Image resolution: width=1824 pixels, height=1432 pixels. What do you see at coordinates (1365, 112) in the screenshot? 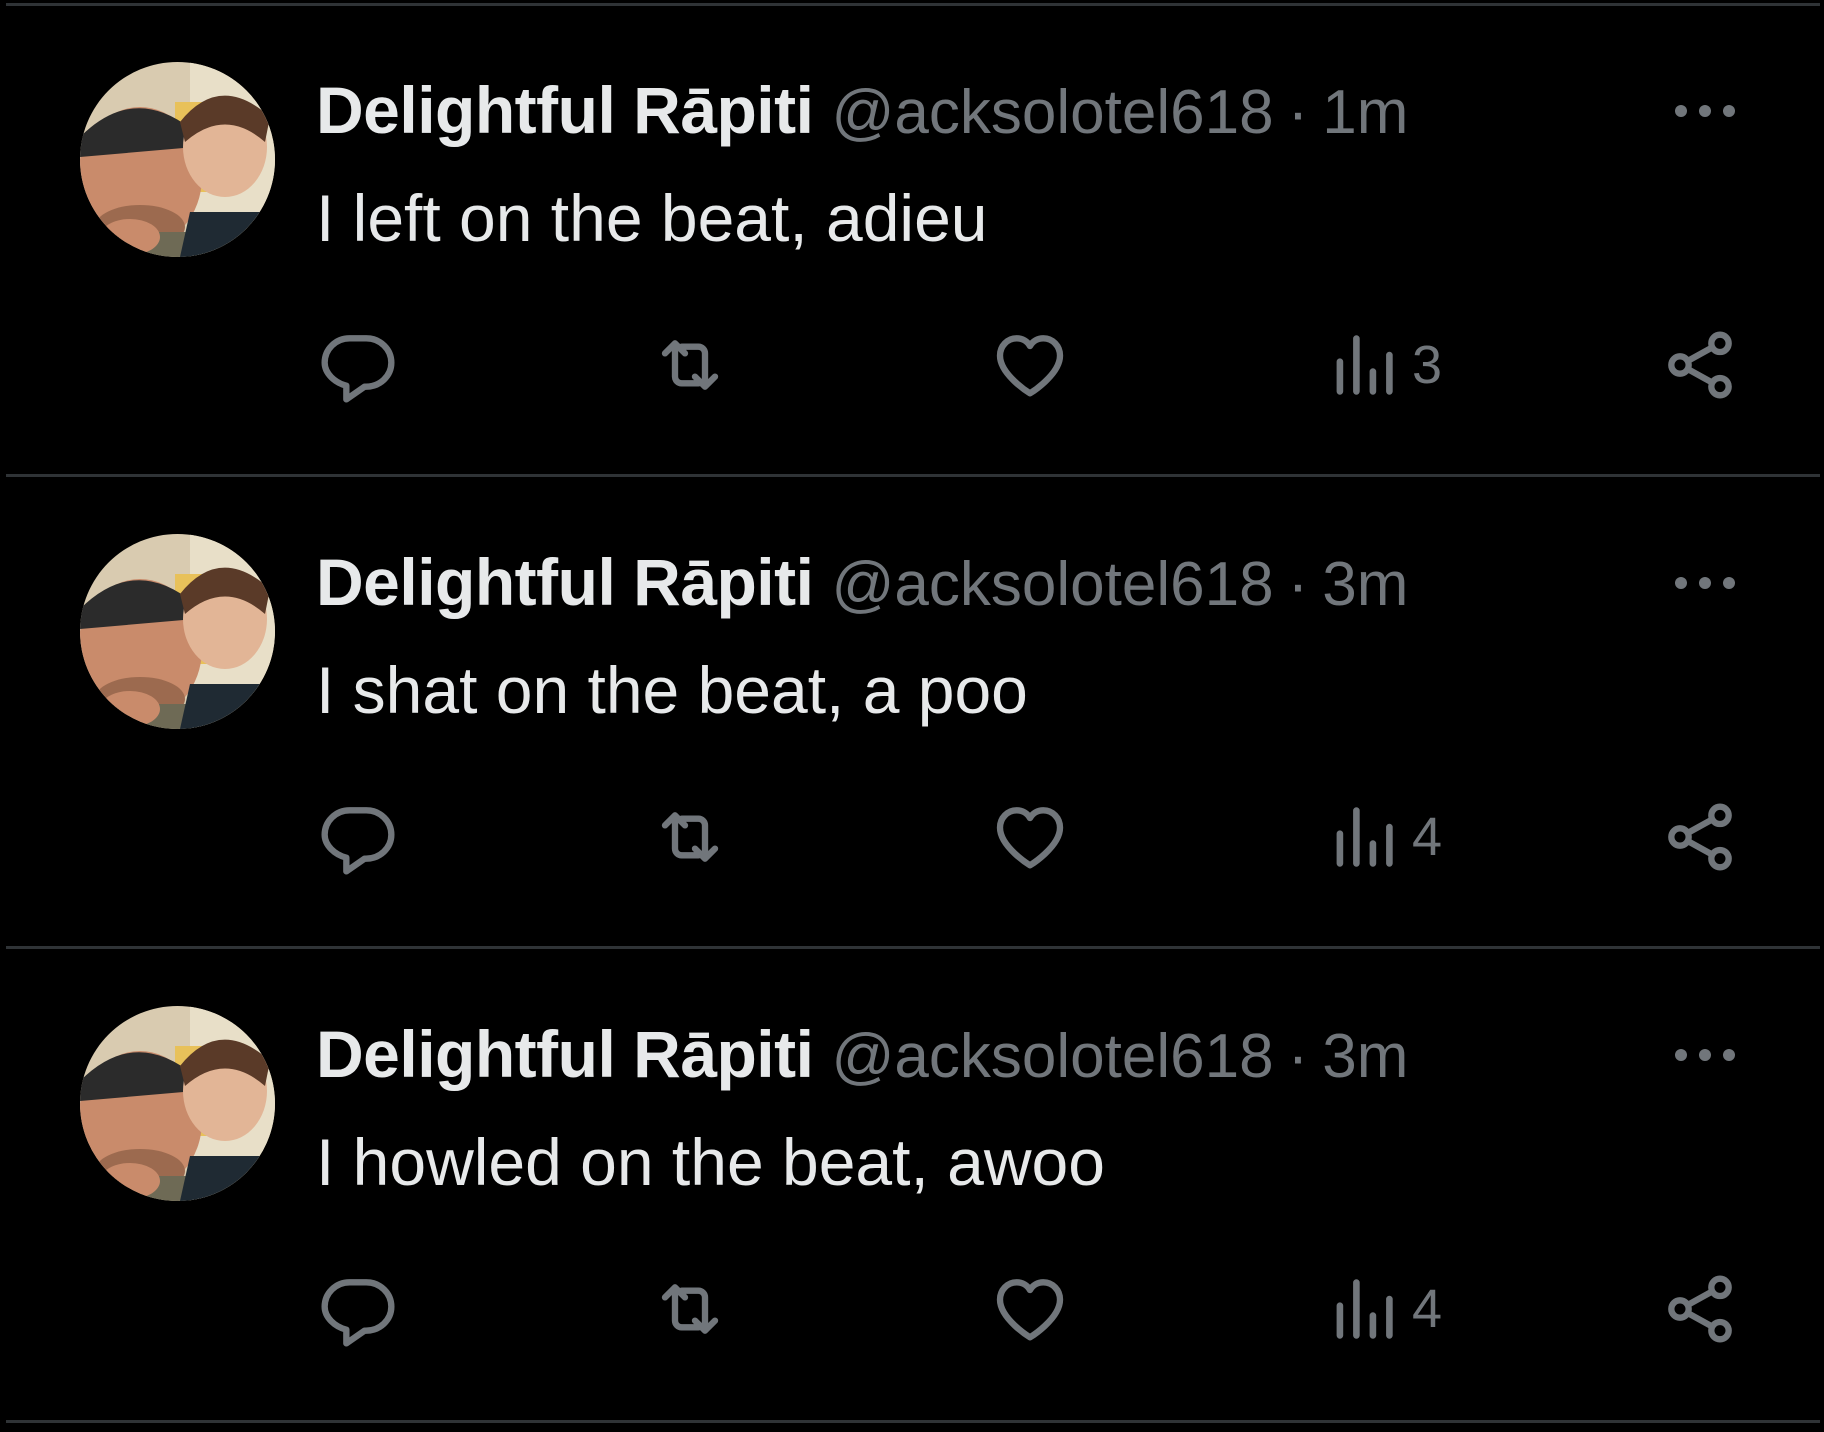
I see `timestamp: 1m` at bounding box center [1365, 112].